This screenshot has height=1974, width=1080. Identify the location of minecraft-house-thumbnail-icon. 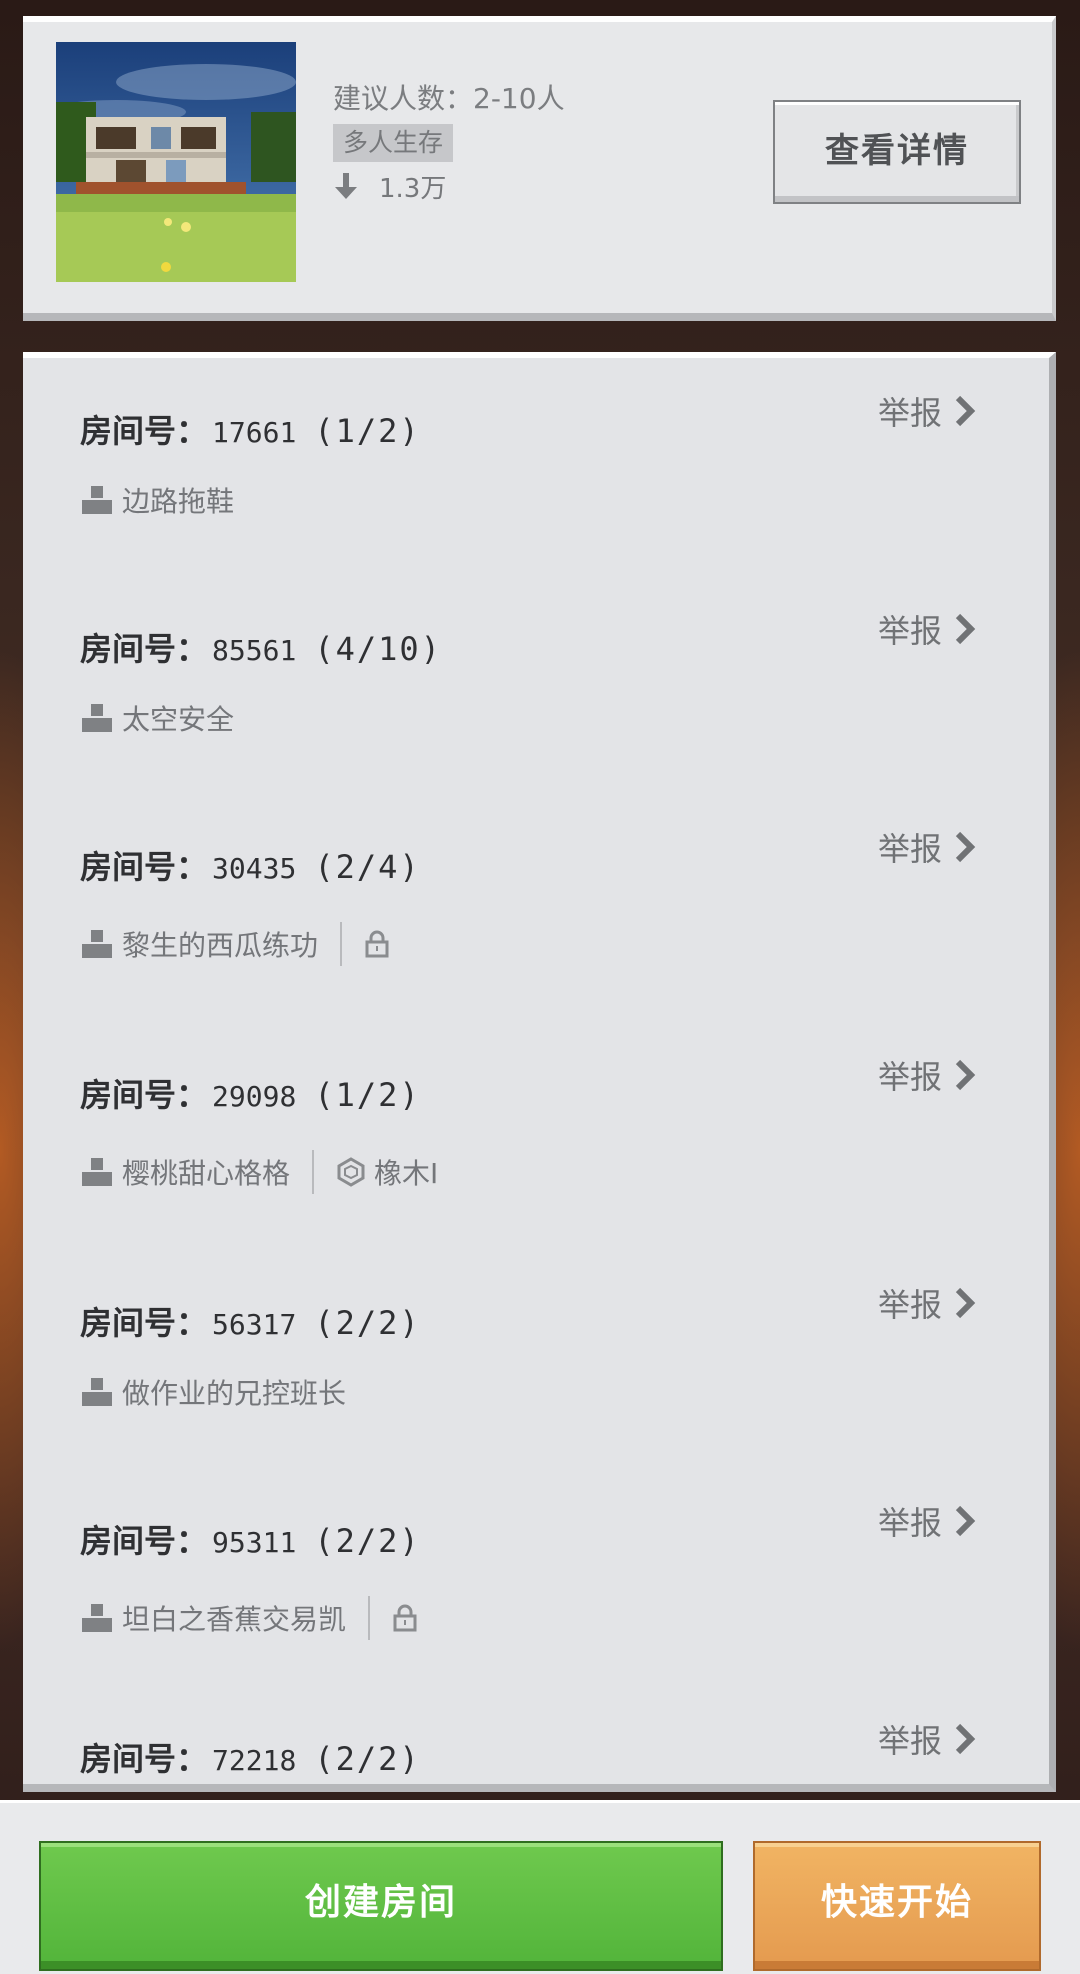
(176, 162).